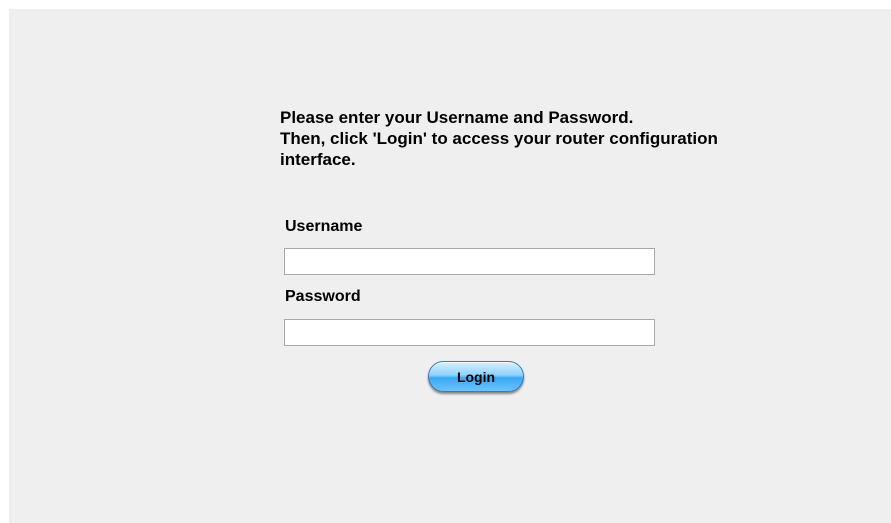 The height and width of the screenshot is (523, 891). Describe the element at coordinates (323, 296) in the screenshot. I see `password-label: Password` at that location.